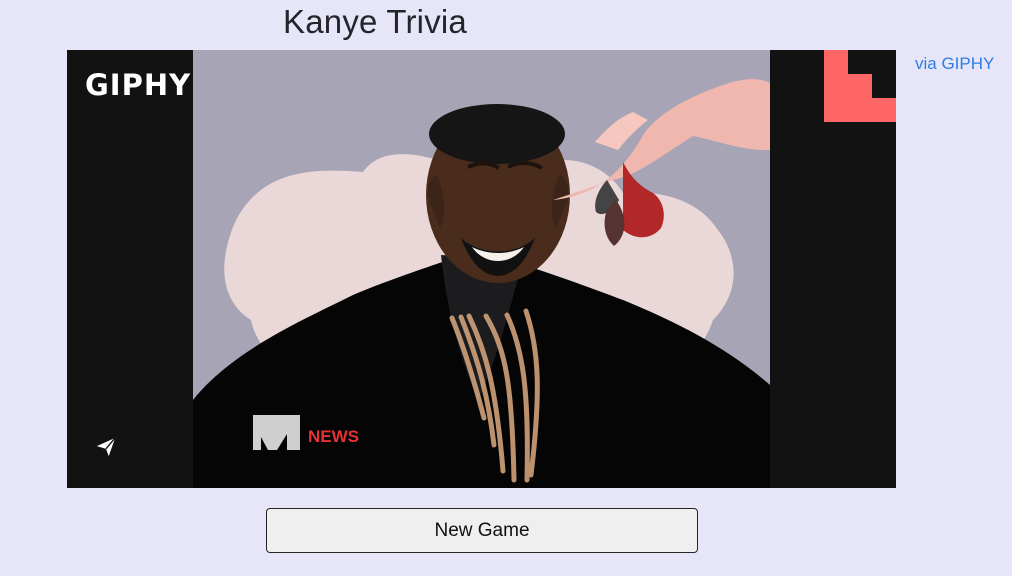 This screenshot has width=1012, height=576. I want to click on share-button, so click(106, 447).